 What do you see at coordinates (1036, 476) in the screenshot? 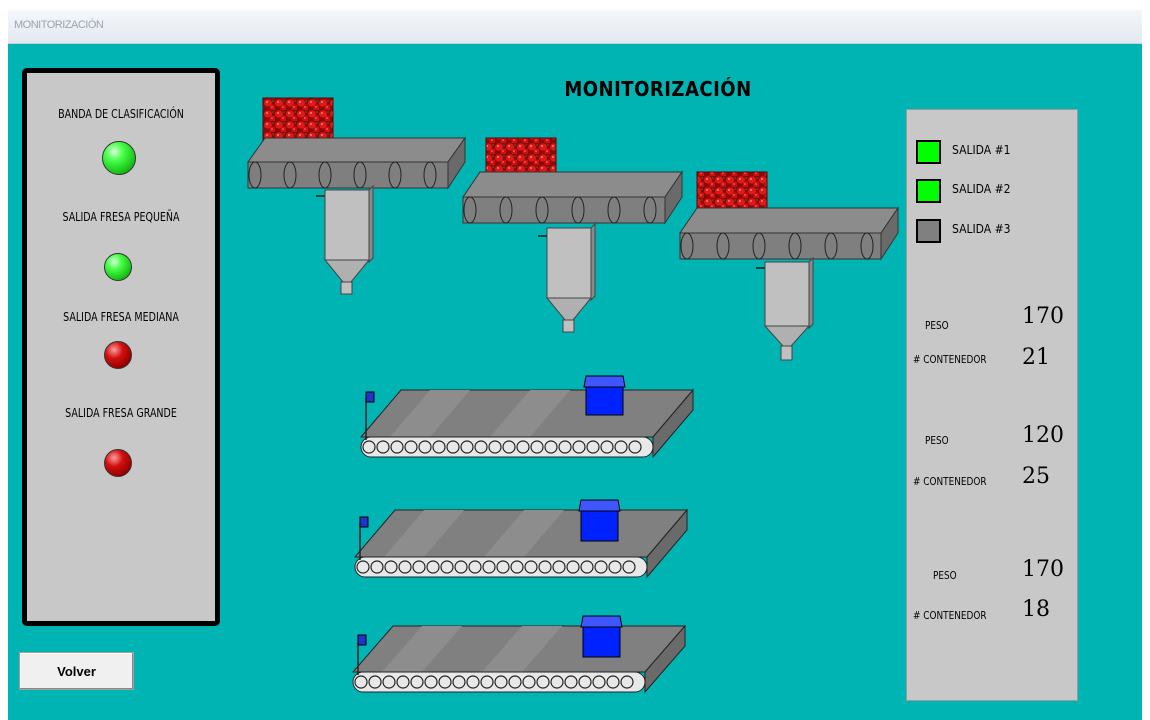
I see `contenedor-value-2: 25` at bounding box center [1036, 476].